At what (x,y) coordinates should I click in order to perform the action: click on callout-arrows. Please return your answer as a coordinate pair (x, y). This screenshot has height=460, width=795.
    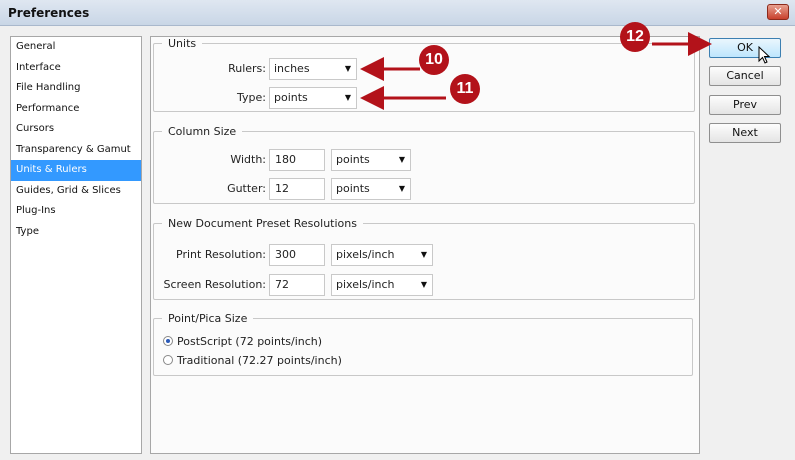
    Looking at the image, I should click on (536, 71).